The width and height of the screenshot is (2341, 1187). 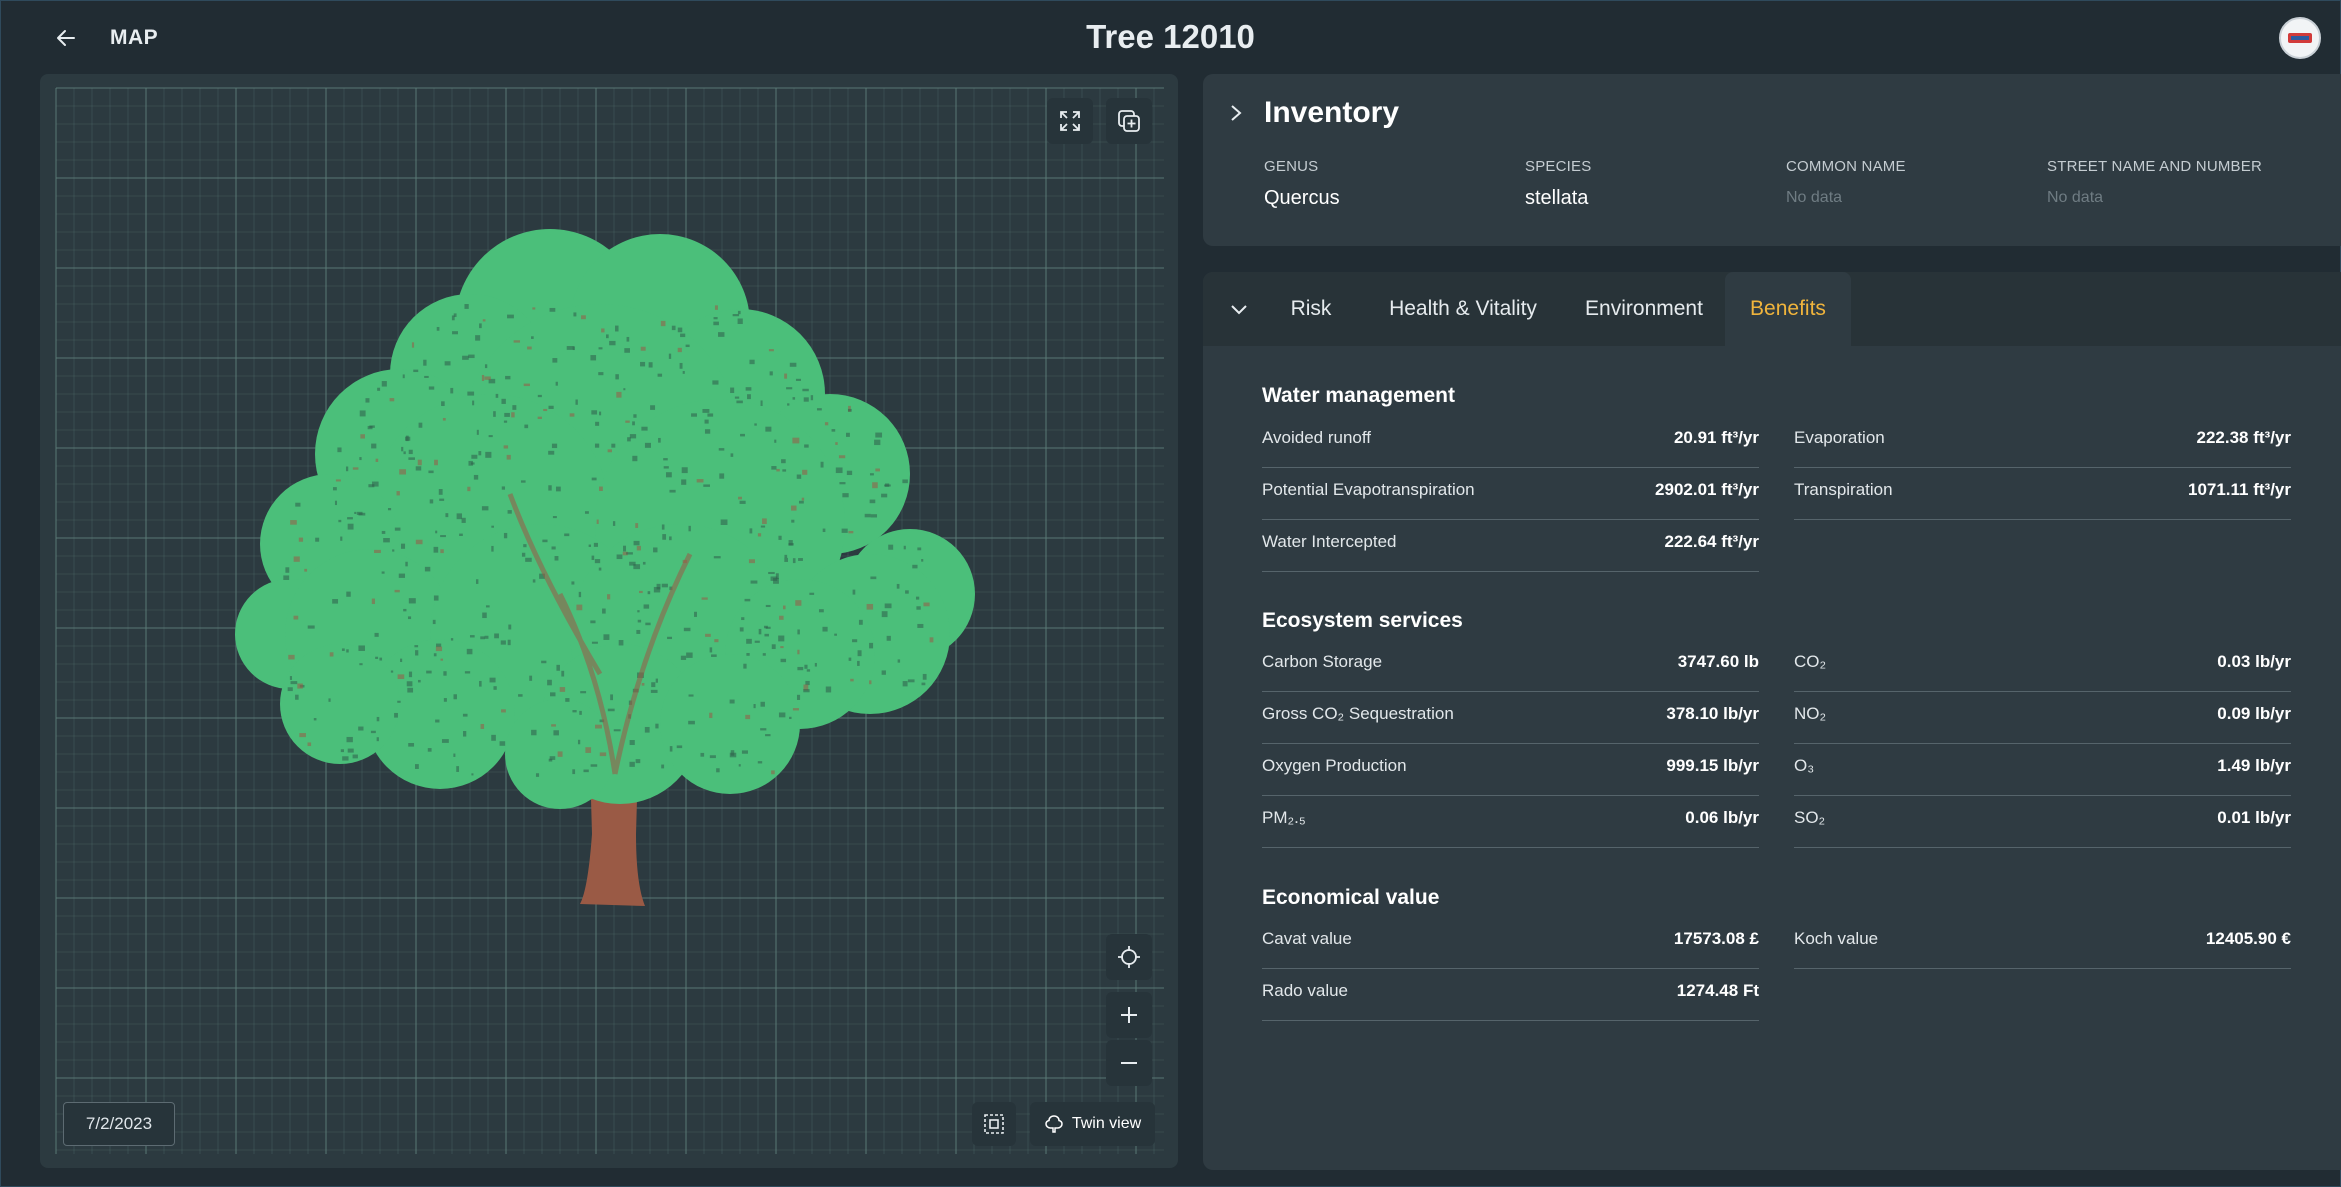 What do you see at coordinates (1510, 770) in the screenshot?
I see `metric-row: Oxygen Production 999.15 lb/yr` at bounding box center [1510, 770].